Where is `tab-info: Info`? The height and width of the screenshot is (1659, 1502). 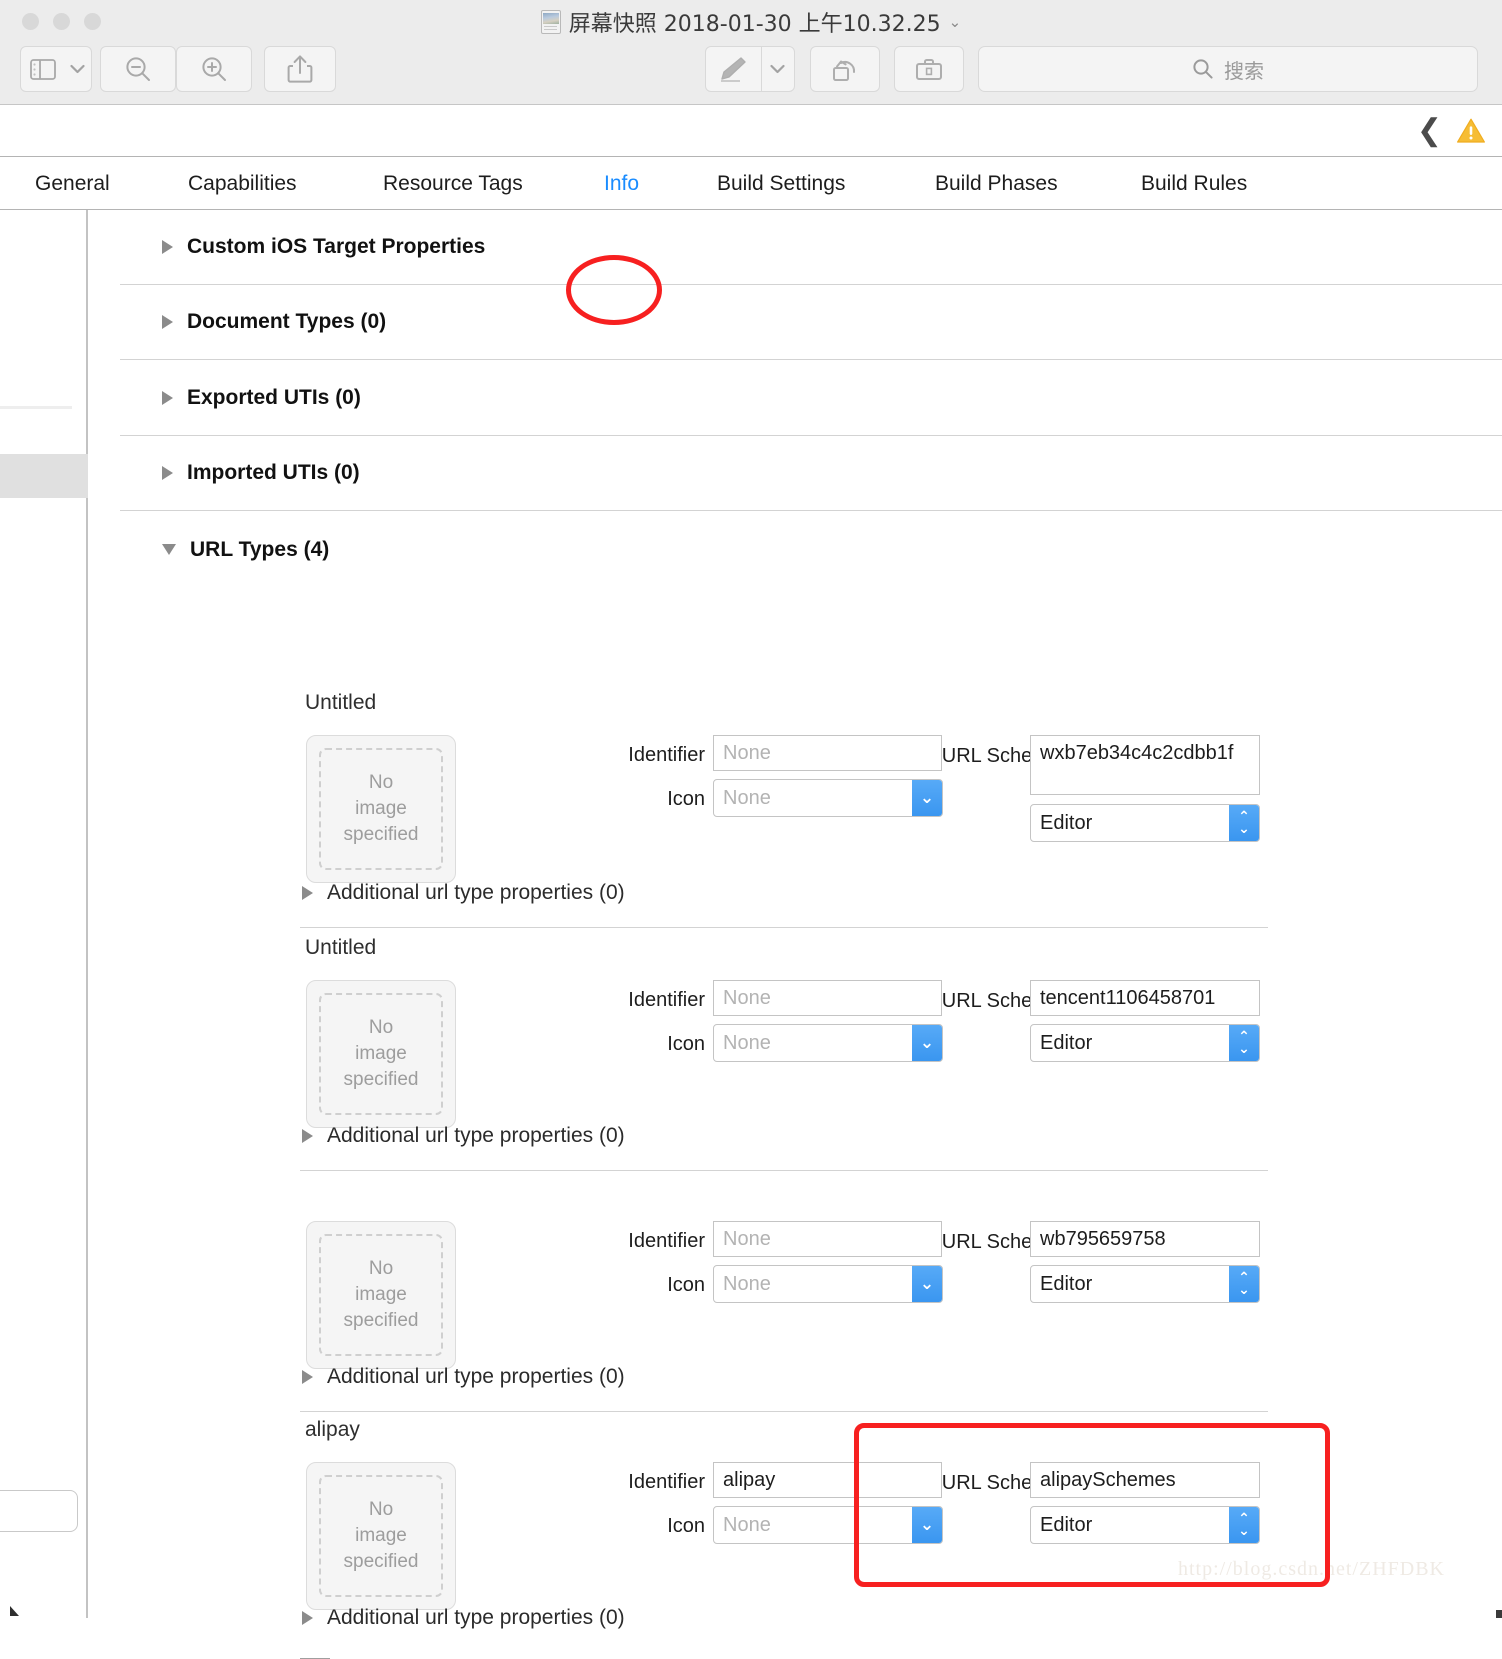
tab-info: Info is located at coordinates (621, 183).